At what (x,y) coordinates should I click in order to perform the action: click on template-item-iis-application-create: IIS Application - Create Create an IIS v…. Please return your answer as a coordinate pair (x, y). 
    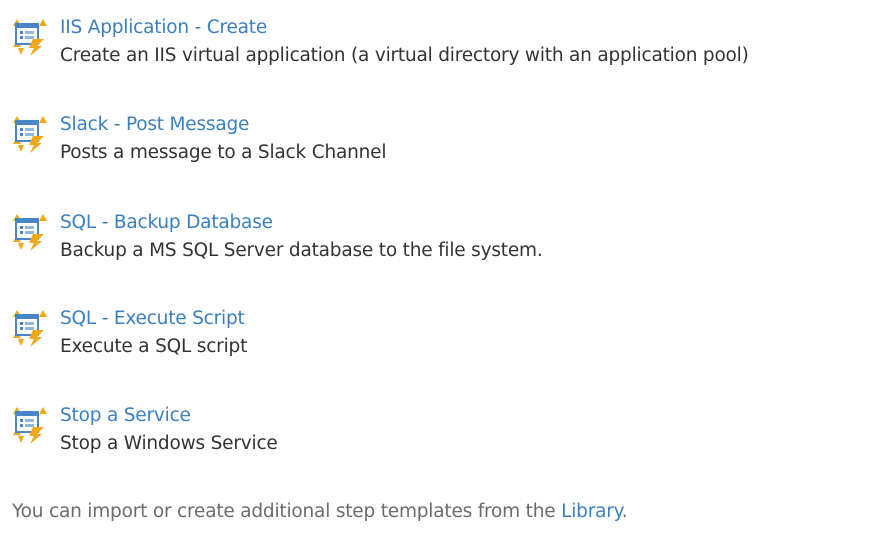
    Looking at the image, I should click on (436, 46).